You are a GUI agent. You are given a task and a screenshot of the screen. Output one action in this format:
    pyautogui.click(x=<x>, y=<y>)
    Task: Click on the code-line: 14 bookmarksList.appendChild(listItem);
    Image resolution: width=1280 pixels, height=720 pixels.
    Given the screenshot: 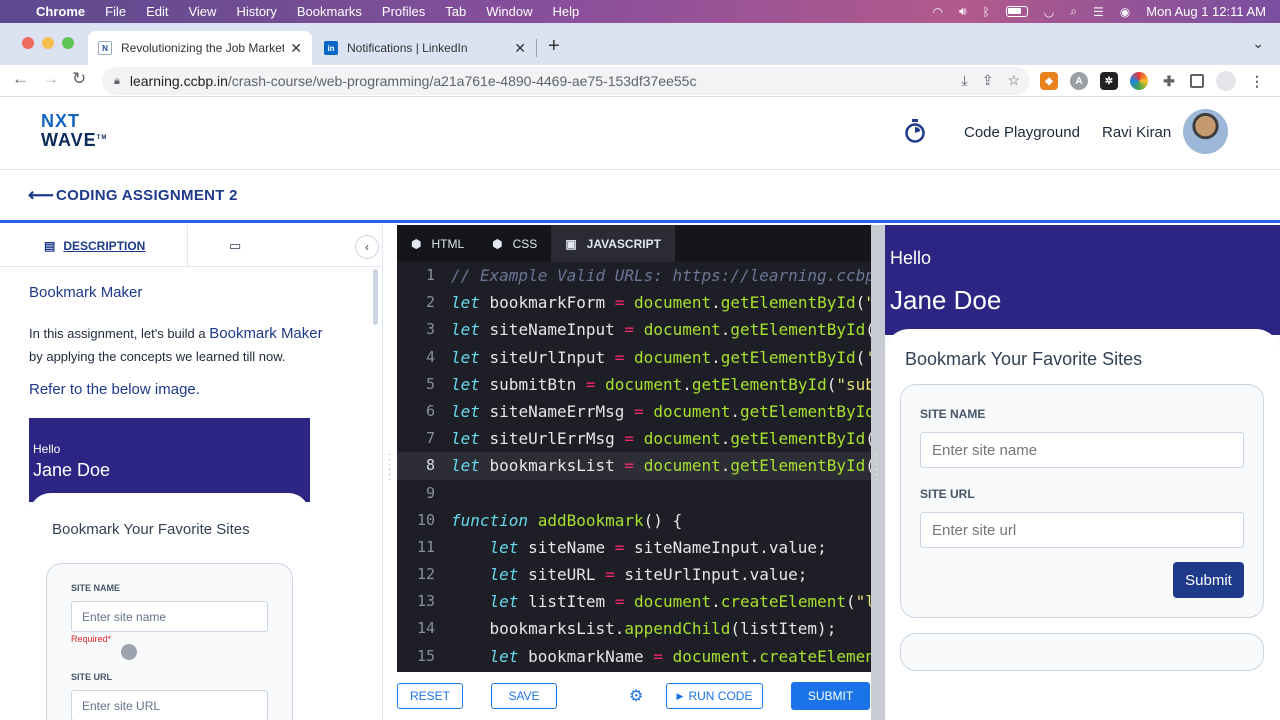 What is the action you would take?
    pyautogui.click(x=634, y=628)
    